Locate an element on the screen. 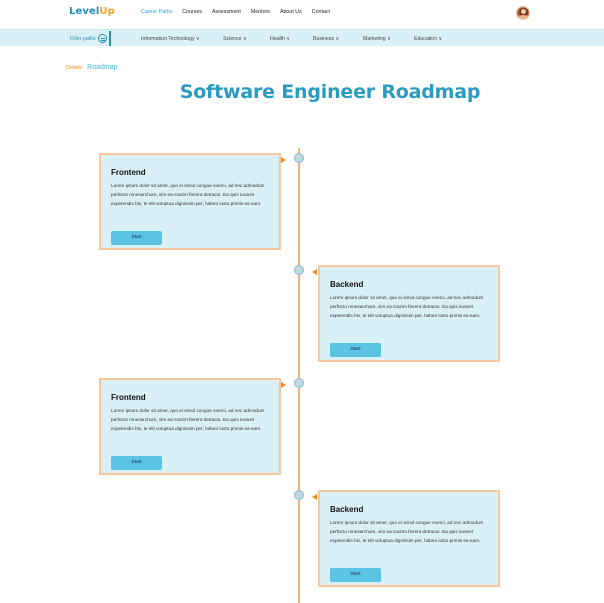  timeline-line is located at coordinates (299, 375).